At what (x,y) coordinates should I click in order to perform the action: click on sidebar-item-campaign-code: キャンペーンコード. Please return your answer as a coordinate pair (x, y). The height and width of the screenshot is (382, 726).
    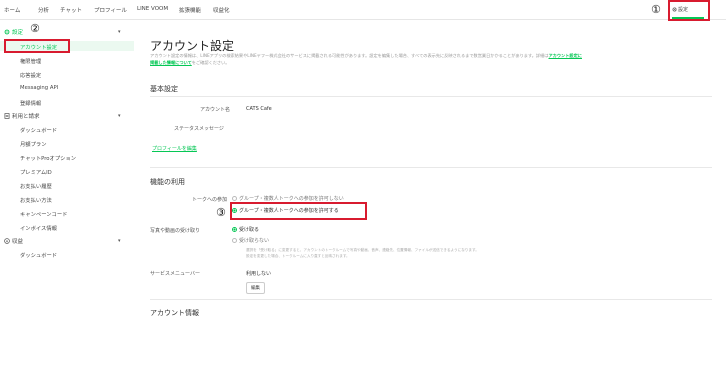
    Looking at the image, I should click on (43, 214).